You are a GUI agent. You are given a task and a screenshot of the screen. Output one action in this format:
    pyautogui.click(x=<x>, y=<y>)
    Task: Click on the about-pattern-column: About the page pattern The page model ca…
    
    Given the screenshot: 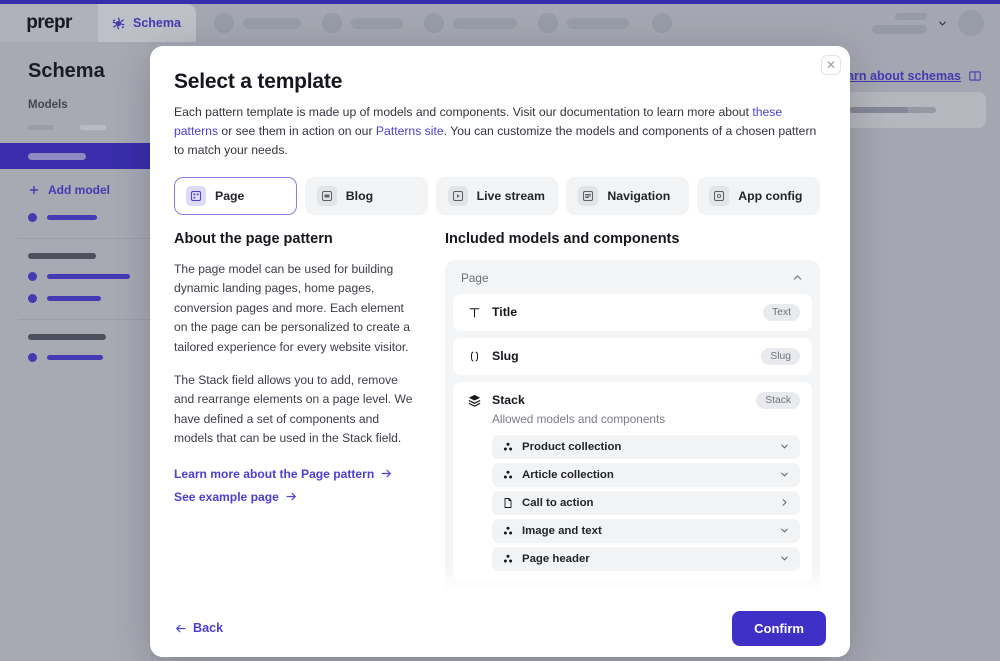 What is the action you would take?
    pyautogui.click(x=296, y=415)
    